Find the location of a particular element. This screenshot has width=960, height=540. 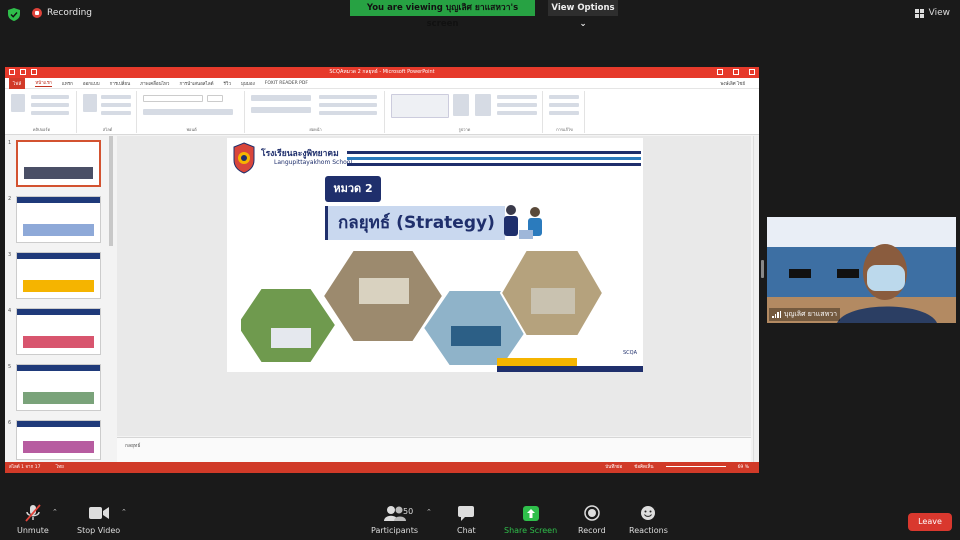

align-text-button is located at coordinates (348, 105).